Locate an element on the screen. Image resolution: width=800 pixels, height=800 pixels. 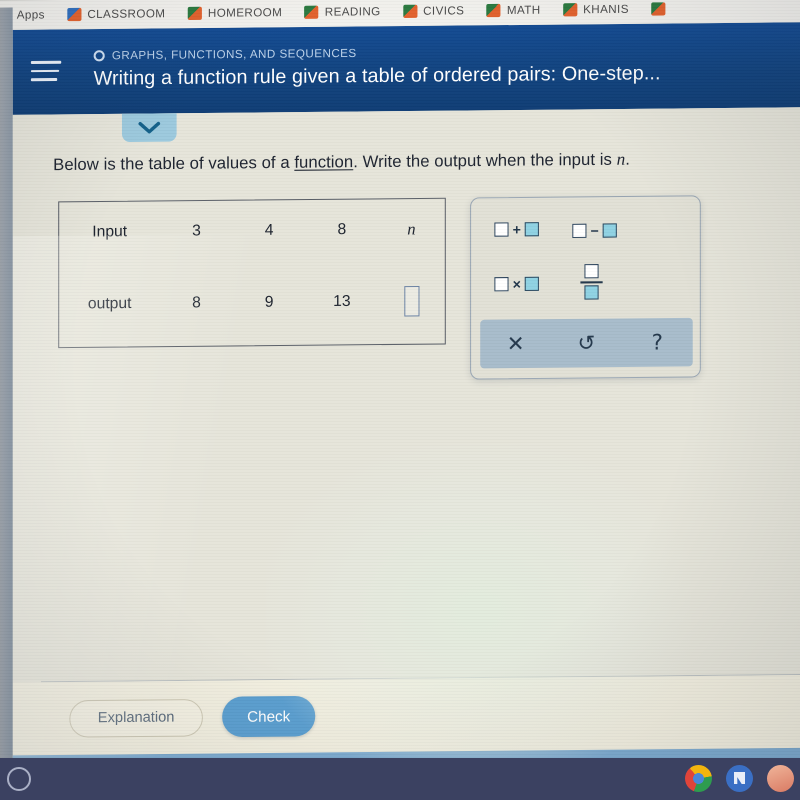
question-mark-icon: ? is located at coordinates (657, 342).